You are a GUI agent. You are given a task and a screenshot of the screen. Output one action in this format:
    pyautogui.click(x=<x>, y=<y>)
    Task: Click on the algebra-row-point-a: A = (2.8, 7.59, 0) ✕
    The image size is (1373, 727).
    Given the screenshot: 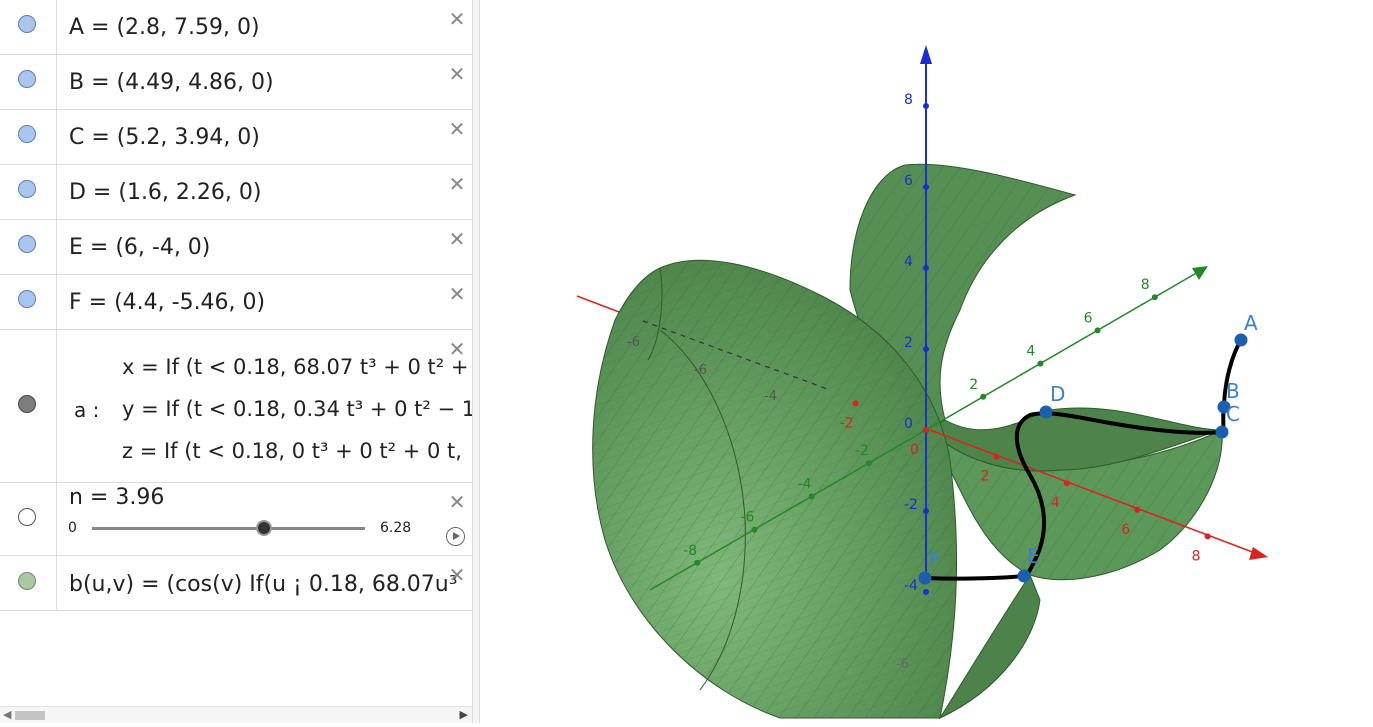 What is the action you would take?
    pyautogui.click(x=236, y=27)
    